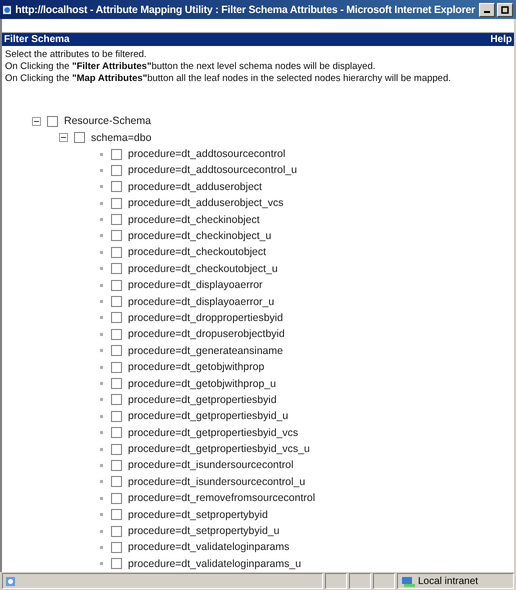  Describe the element at coordinates (107, 121) in the screenshot. I see `tree-node-label: Resource-Schema` at that location.